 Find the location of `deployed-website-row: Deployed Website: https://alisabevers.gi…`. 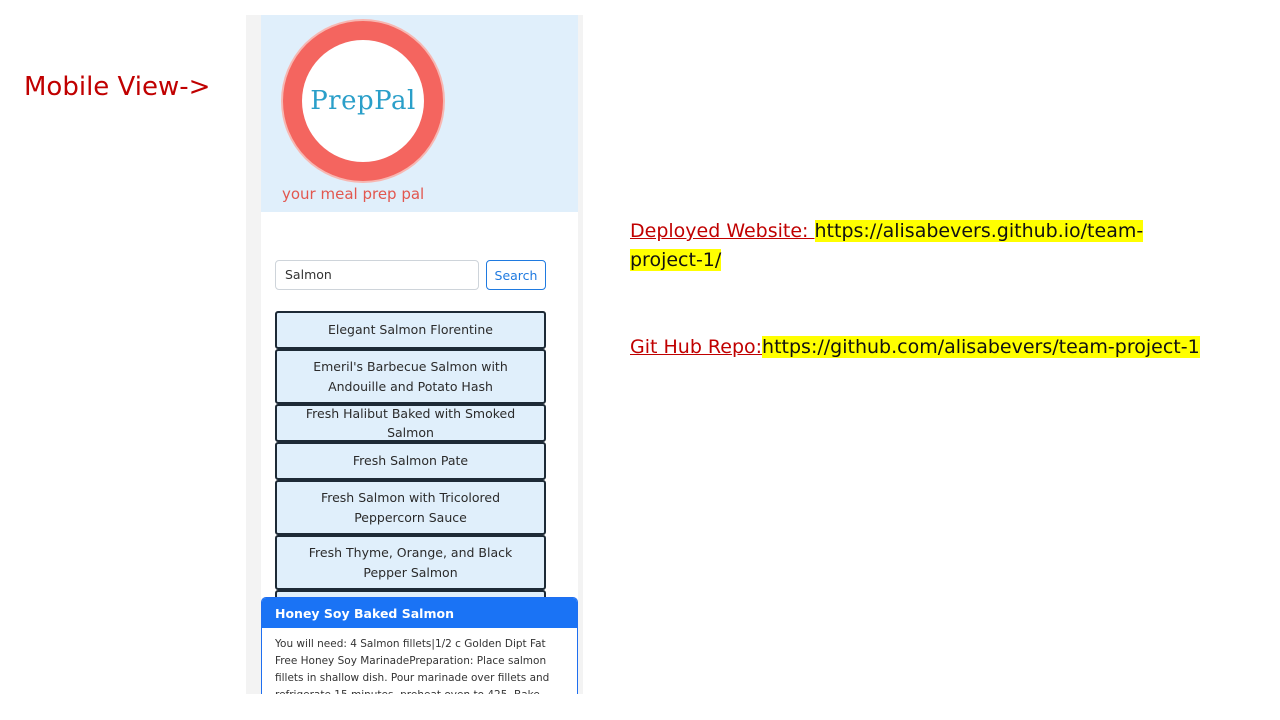

deployed-website-row: Deployed Website: https://alisabevers.gi… is located at coordinates (910, 246).